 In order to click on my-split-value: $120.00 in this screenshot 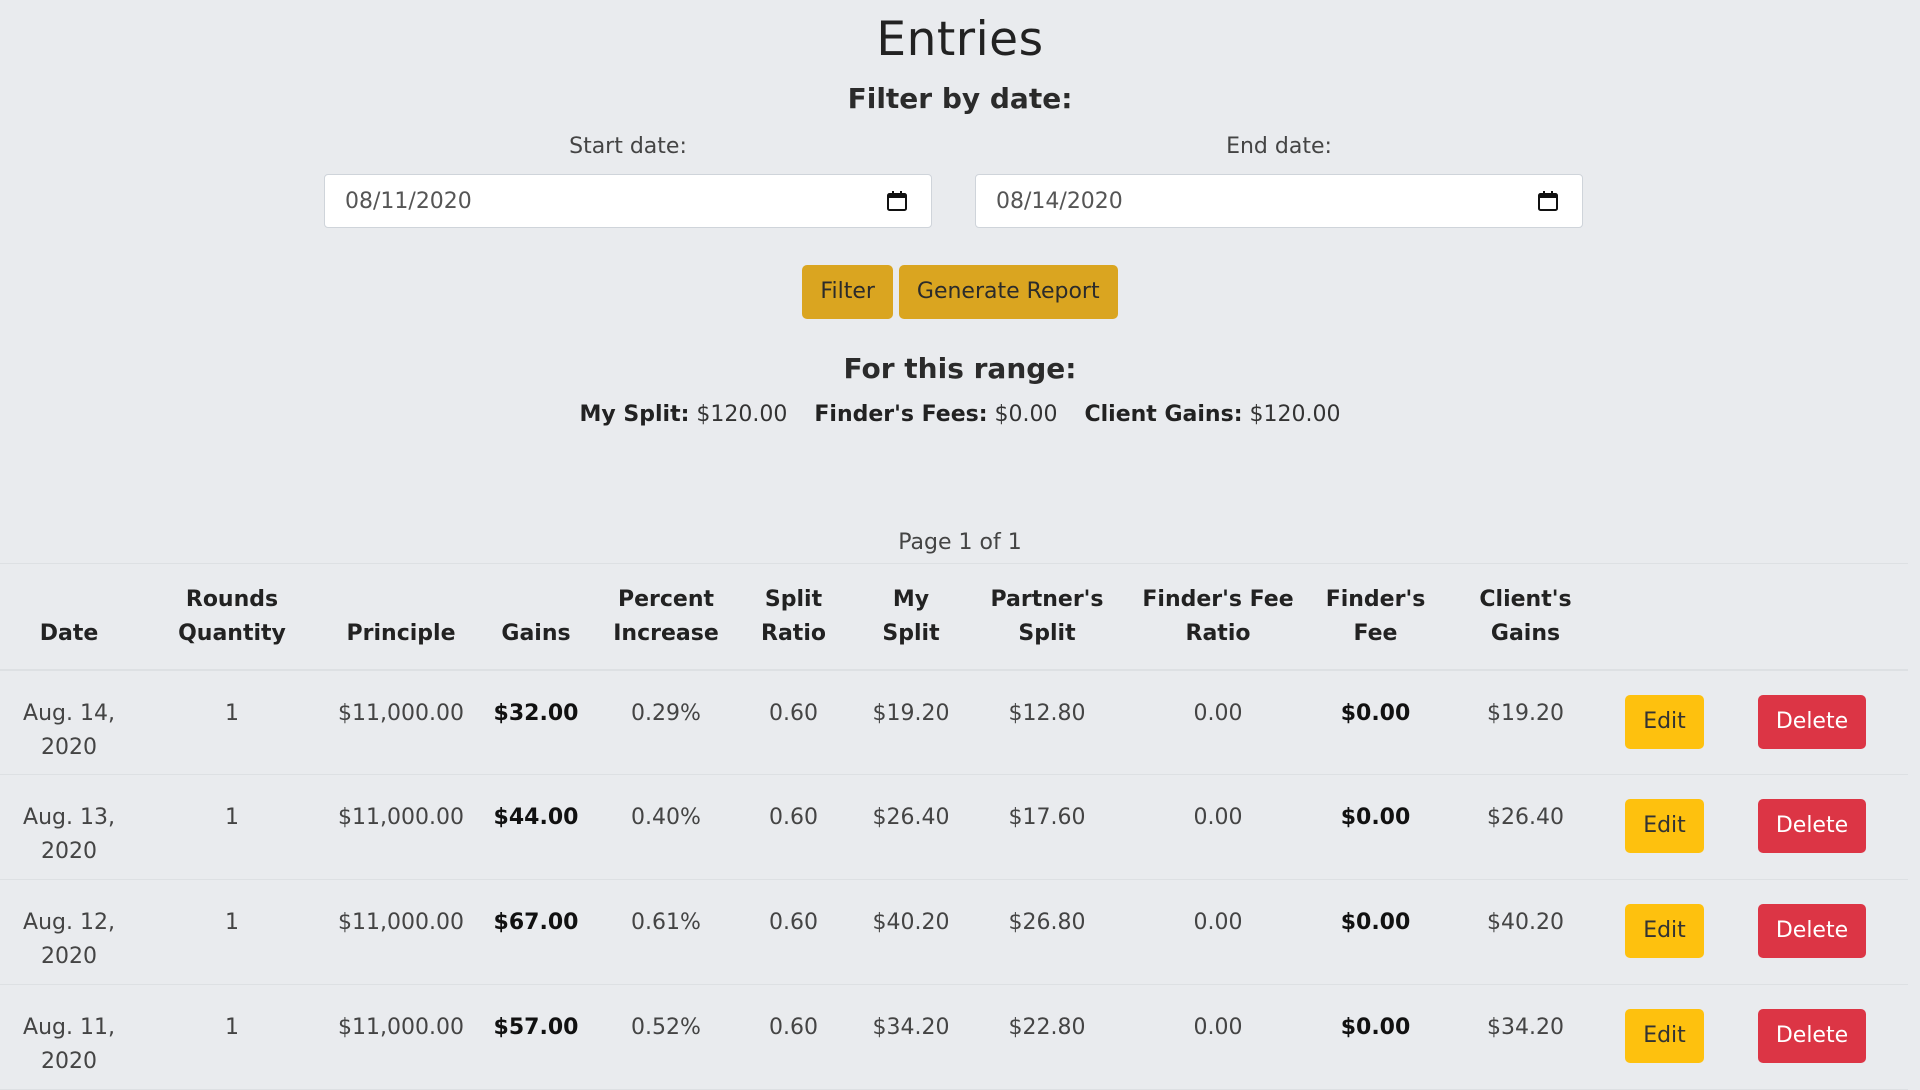, I will do `click(742, 414)`.